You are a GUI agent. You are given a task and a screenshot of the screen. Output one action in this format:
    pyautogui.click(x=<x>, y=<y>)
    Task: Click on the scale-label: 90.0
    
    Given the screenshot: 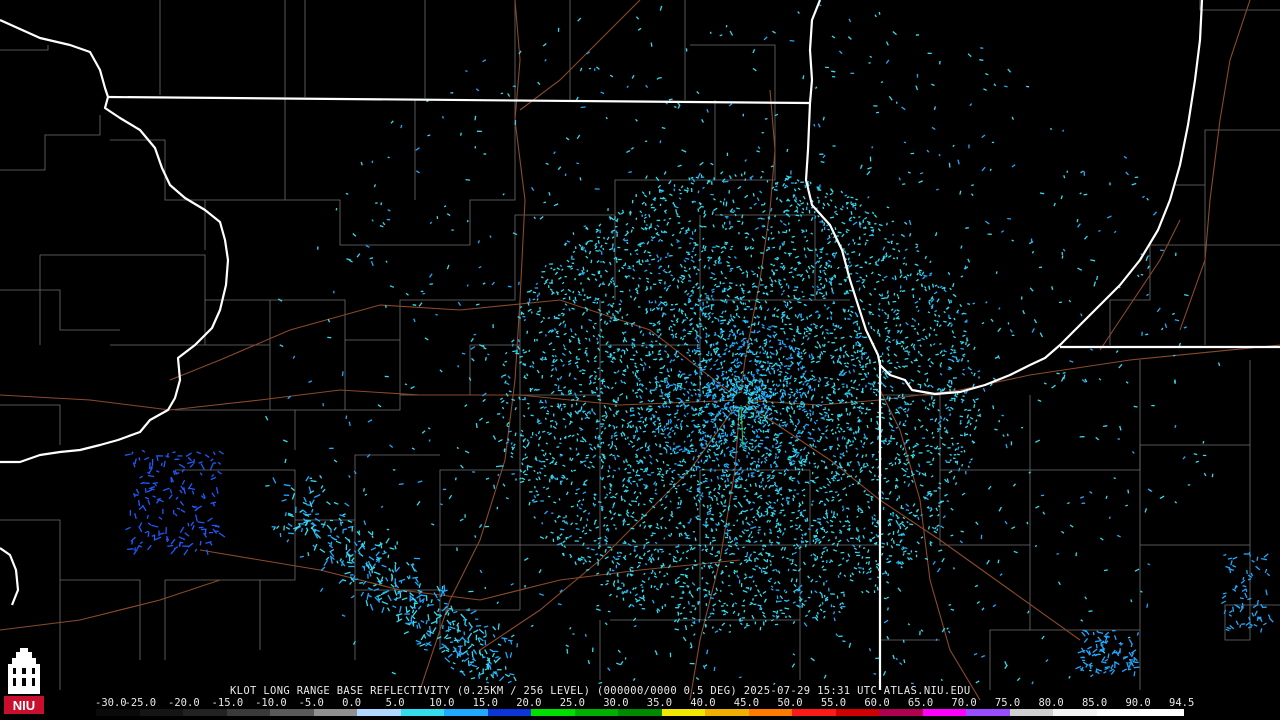 What is the action you would take?
    pyautogui.click(x=1138, y=703)
    